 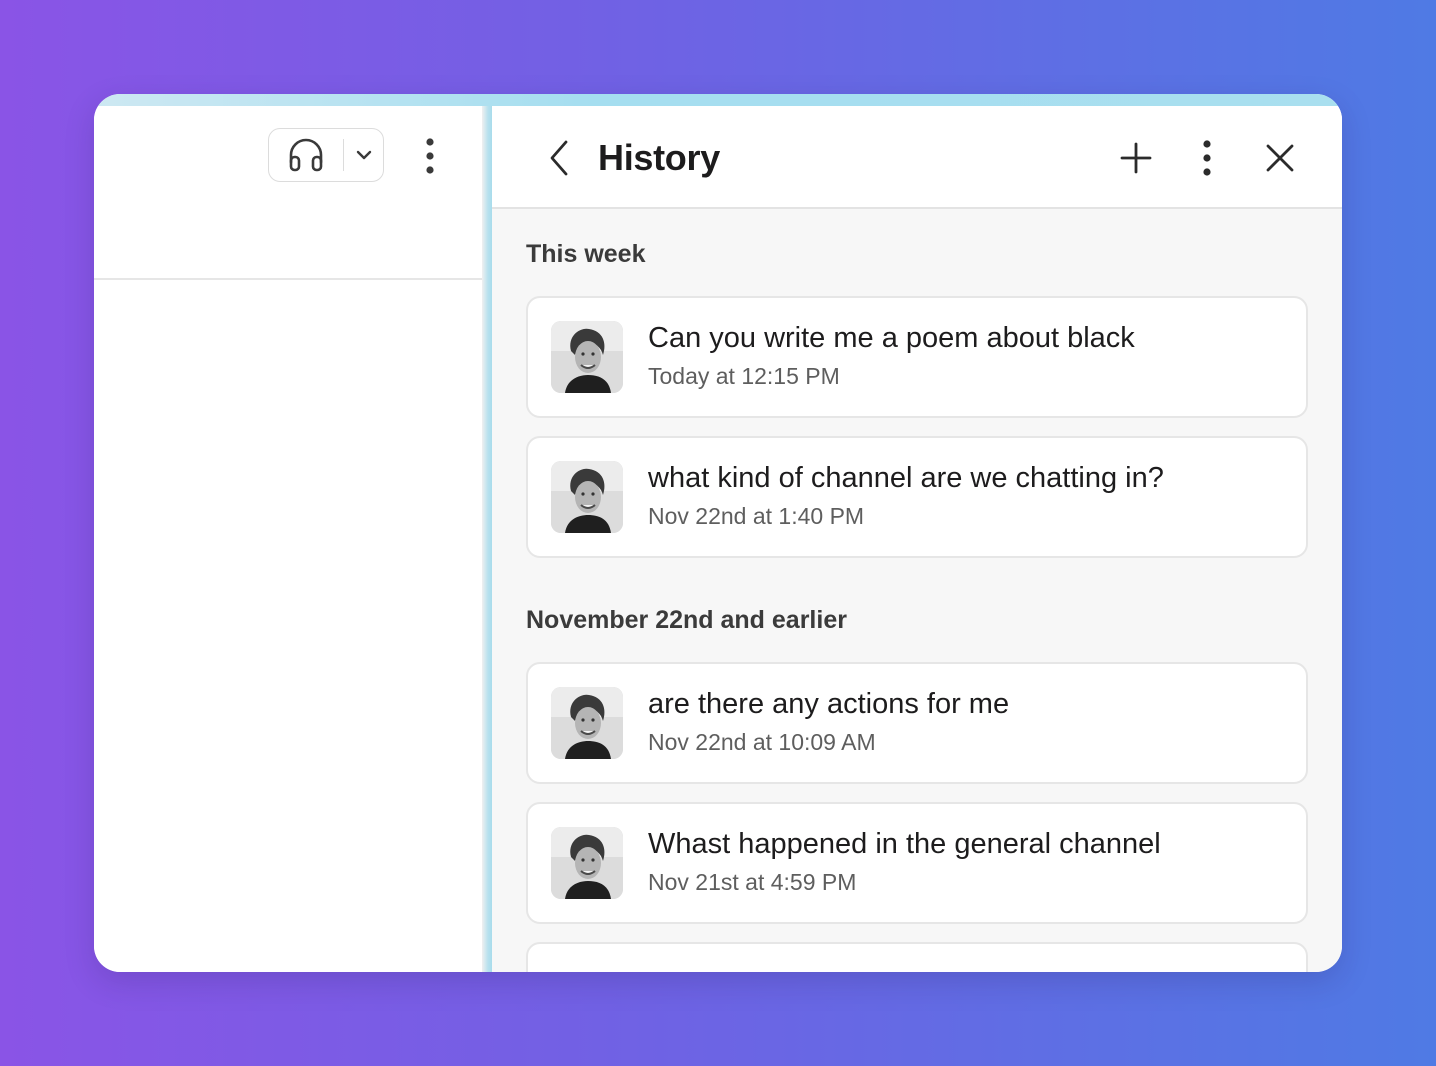 I want to click on close-button, so click(x=1280, y=158).